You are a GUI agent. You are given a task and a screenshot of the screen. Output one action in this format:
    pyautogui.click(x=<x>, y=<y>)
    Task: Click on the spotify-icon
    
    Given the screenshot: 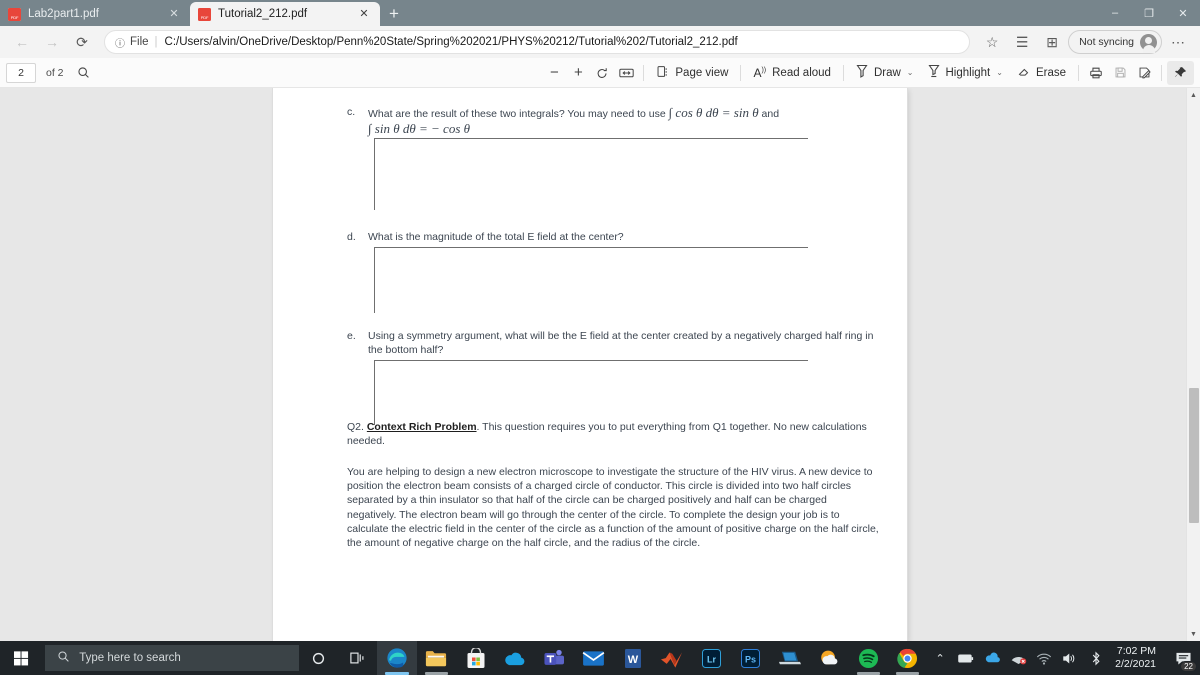 What is the action you would take?
    pyautogui.click(x=868, y=658)
    